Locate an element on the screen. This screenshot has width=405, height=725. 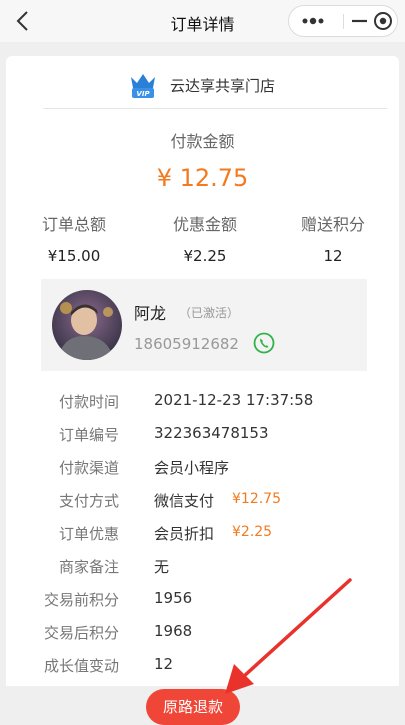
store-name: 云达享共享门店 is located at coordinates (223, 86).